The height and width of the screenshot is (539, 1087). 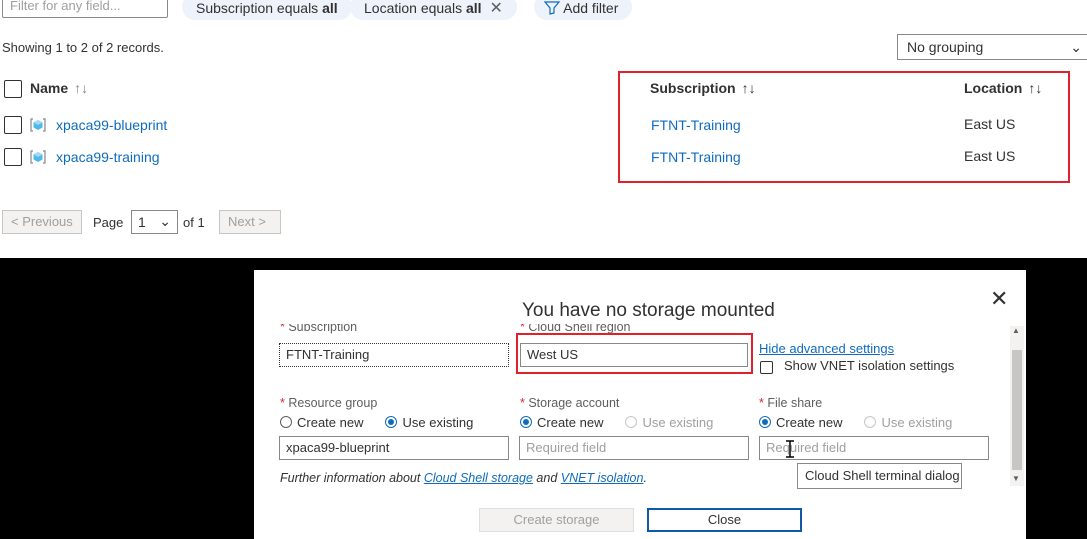 I want to click on storage-account-label-text: Storage account, so click(x=574, y=403).